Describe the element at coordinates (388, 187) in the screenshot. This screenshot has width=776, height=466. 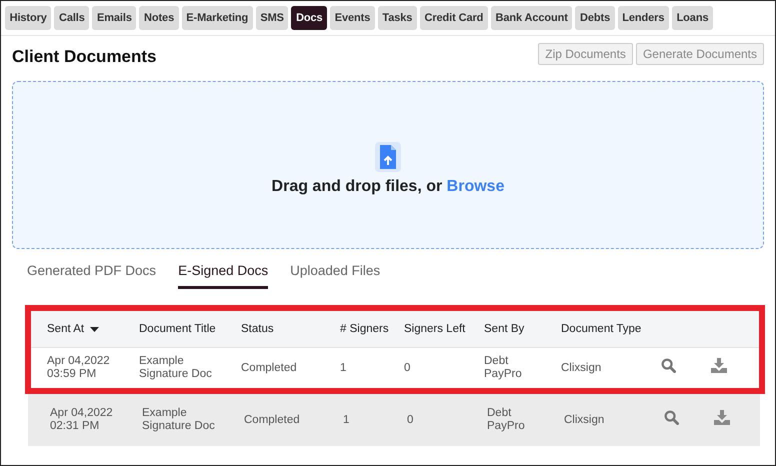
I see `dropzone-text: Drag and drop files, or Browse` at that location.